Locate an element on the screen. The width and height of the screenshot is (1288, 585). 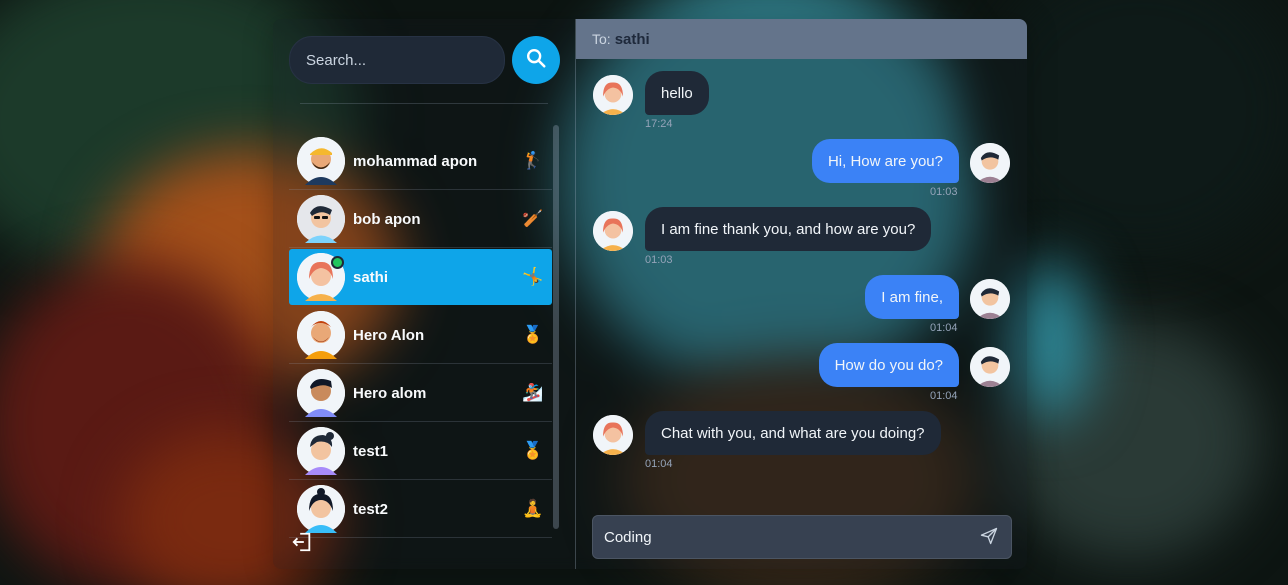
conversation-item: bob apon 🏏 is located at coordinates (420, 219).